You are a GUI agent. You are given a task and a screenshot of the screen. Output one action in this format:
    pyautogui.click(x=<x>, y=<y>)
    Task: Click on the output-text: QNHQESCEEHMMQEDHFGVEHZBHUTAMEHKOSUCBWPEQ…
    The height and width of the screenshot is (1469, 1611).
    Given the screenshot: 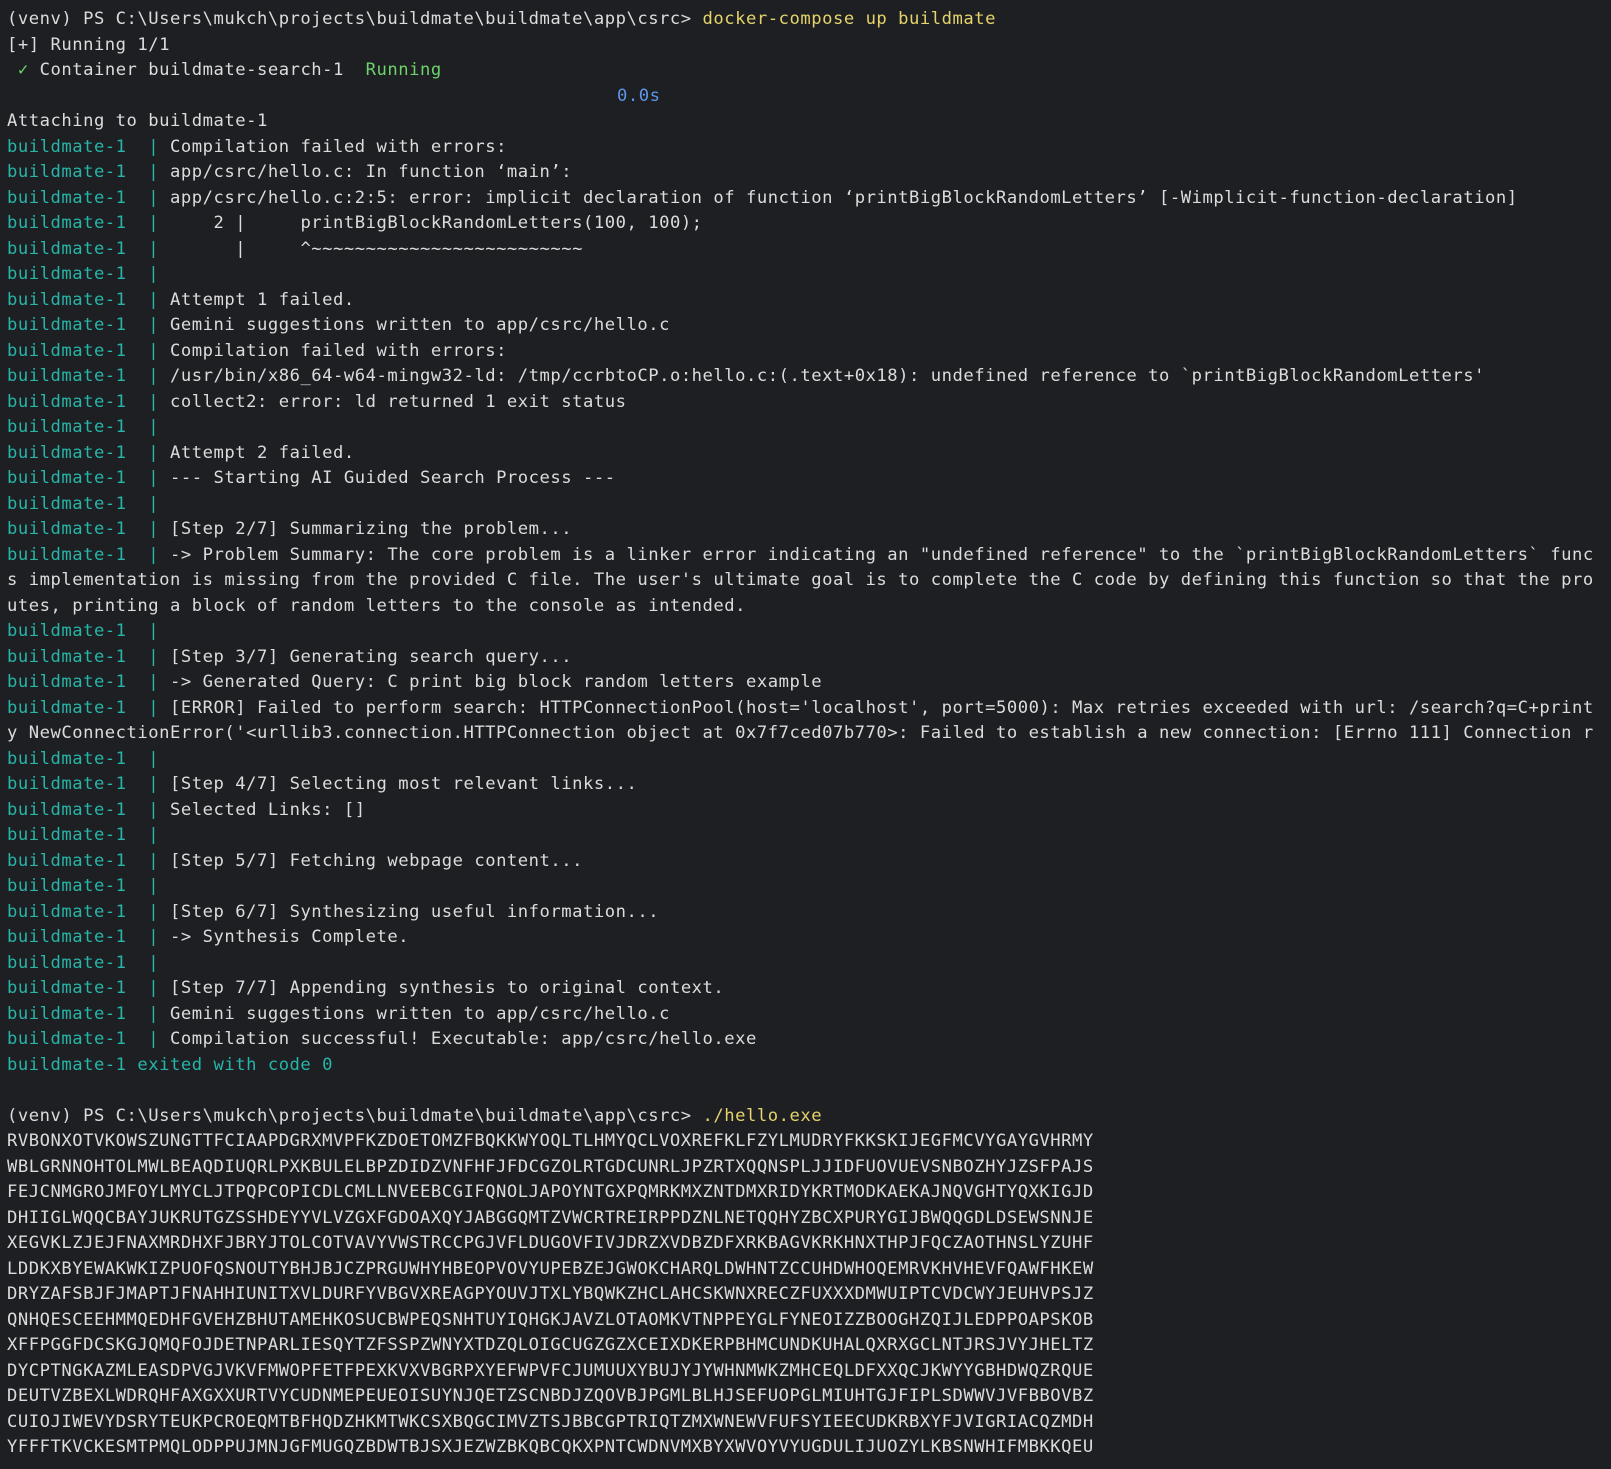 What is the action you would take?
    pyautogui.click(x=550, y=1319)
    